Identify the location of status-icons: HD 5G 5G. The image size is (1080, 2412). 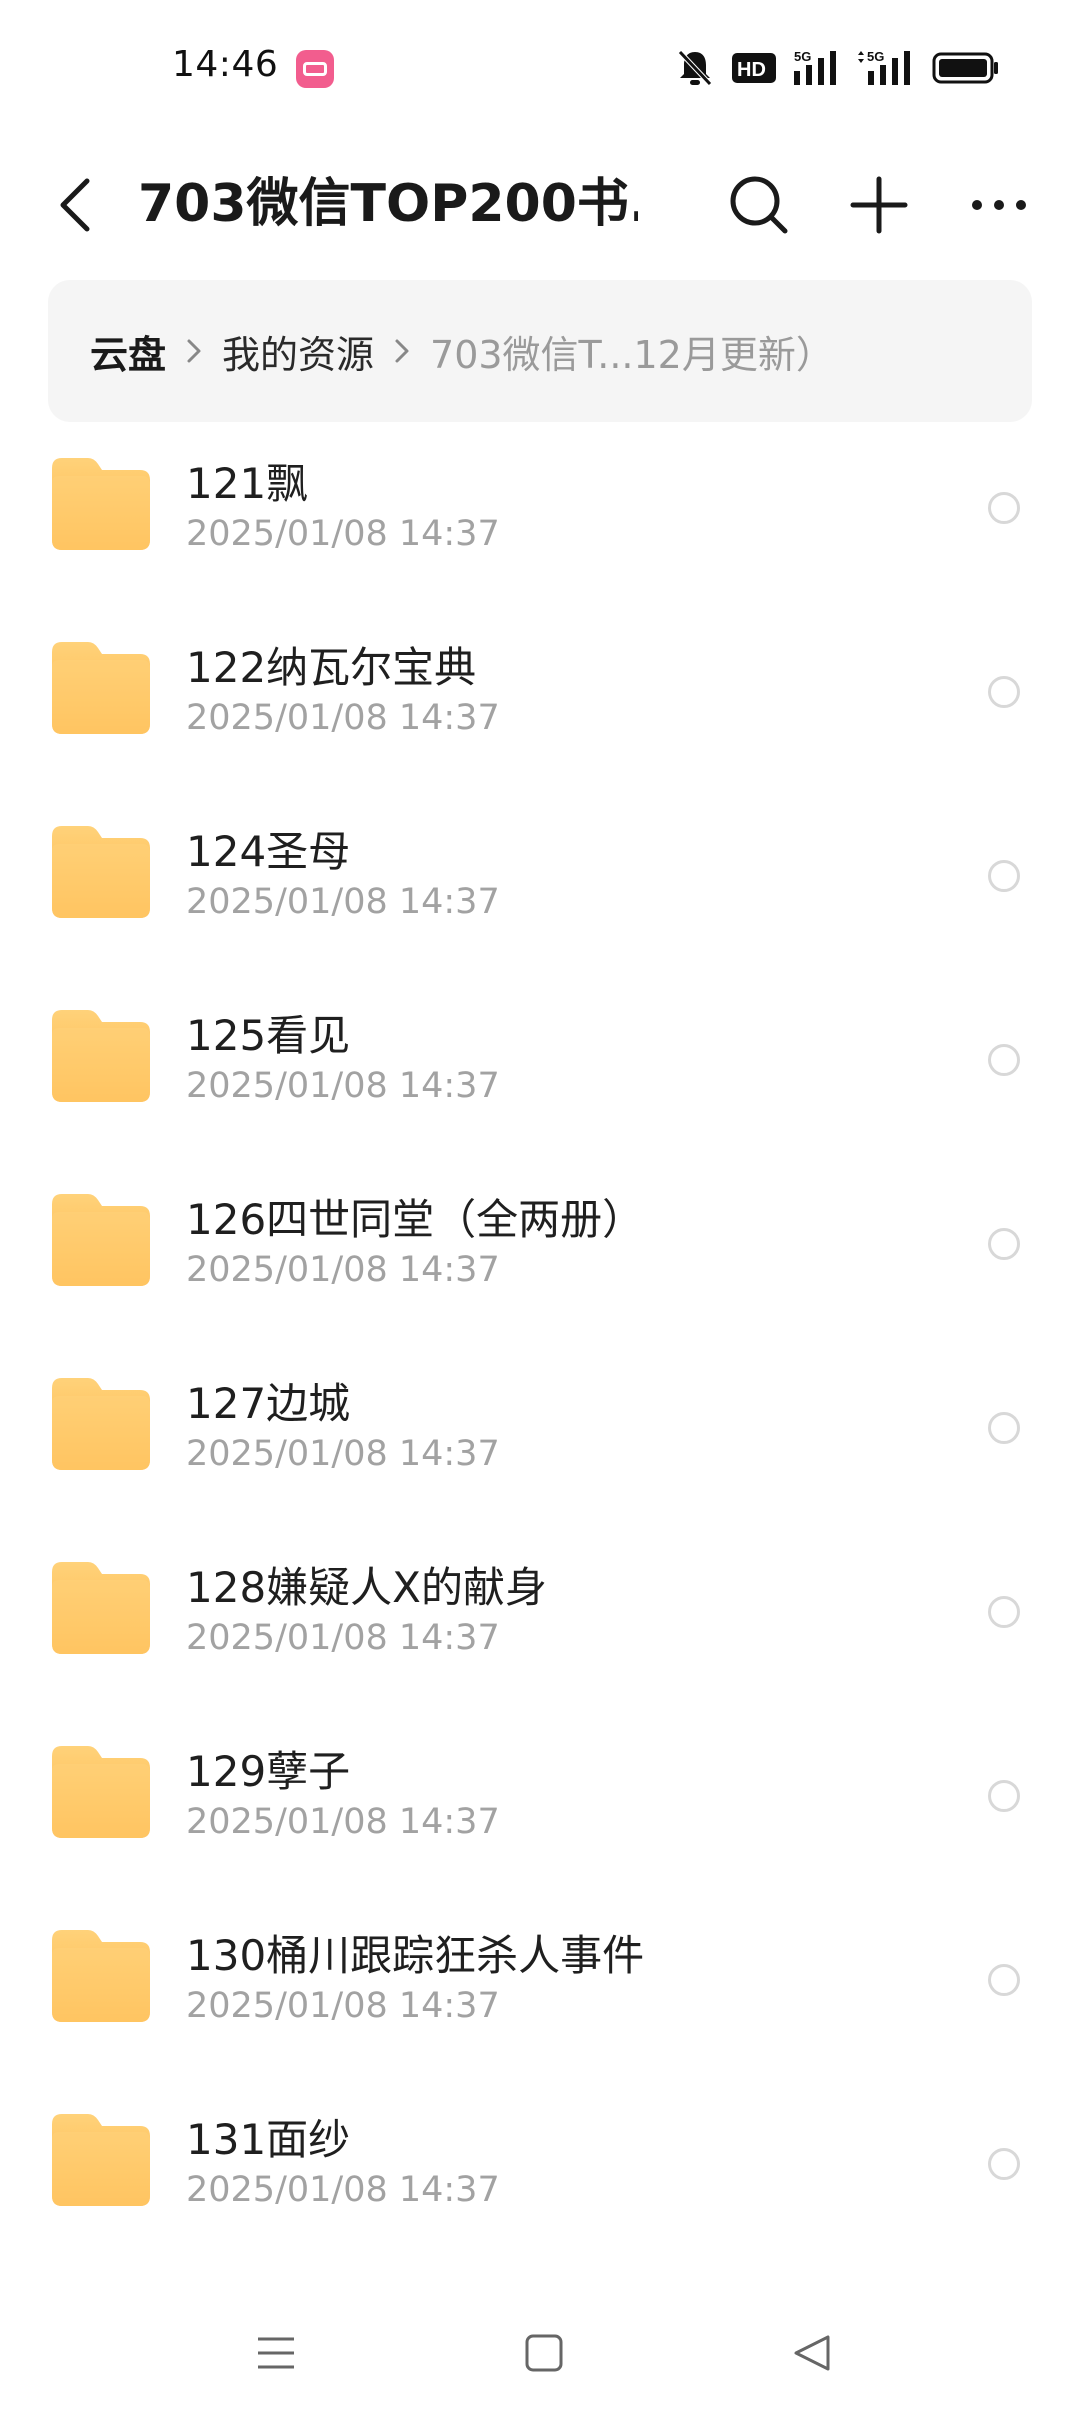
(838, 68).